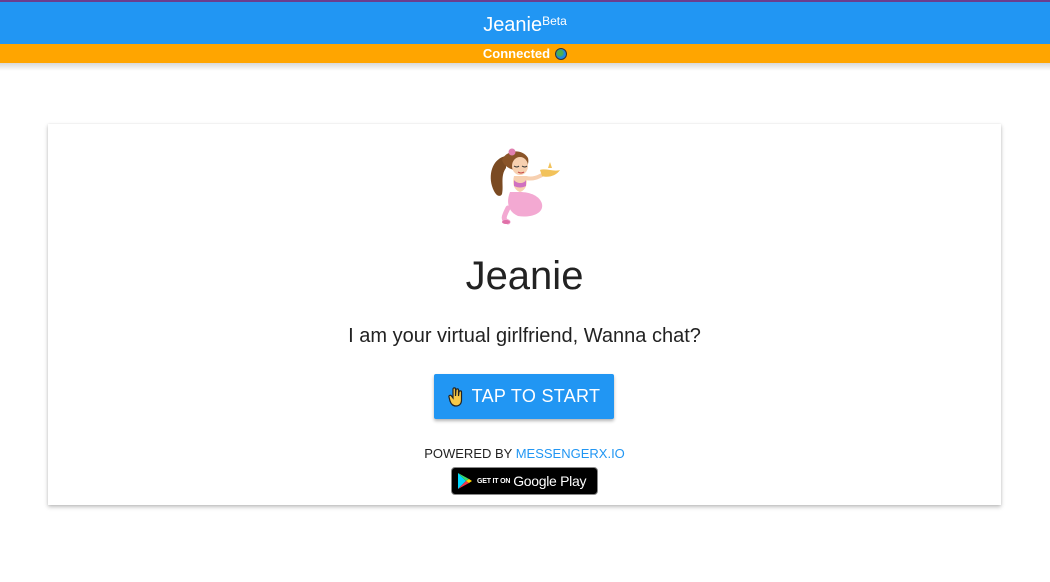 This screenshot has width=1050, height=582. I want to click on tap-to-start-label: TAP TO START, so click(536, 396).